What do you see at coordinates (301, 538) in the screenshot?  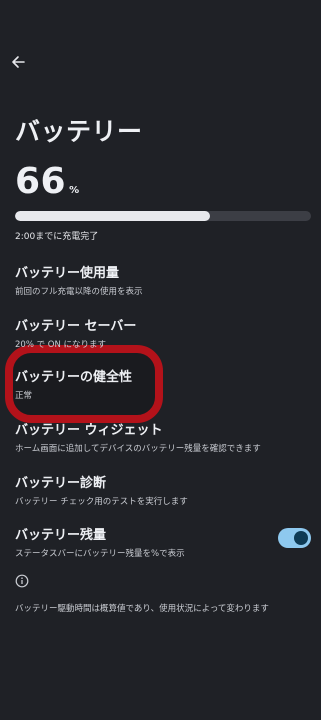 I see `toggle-knob` at bounding box center [301, 538].